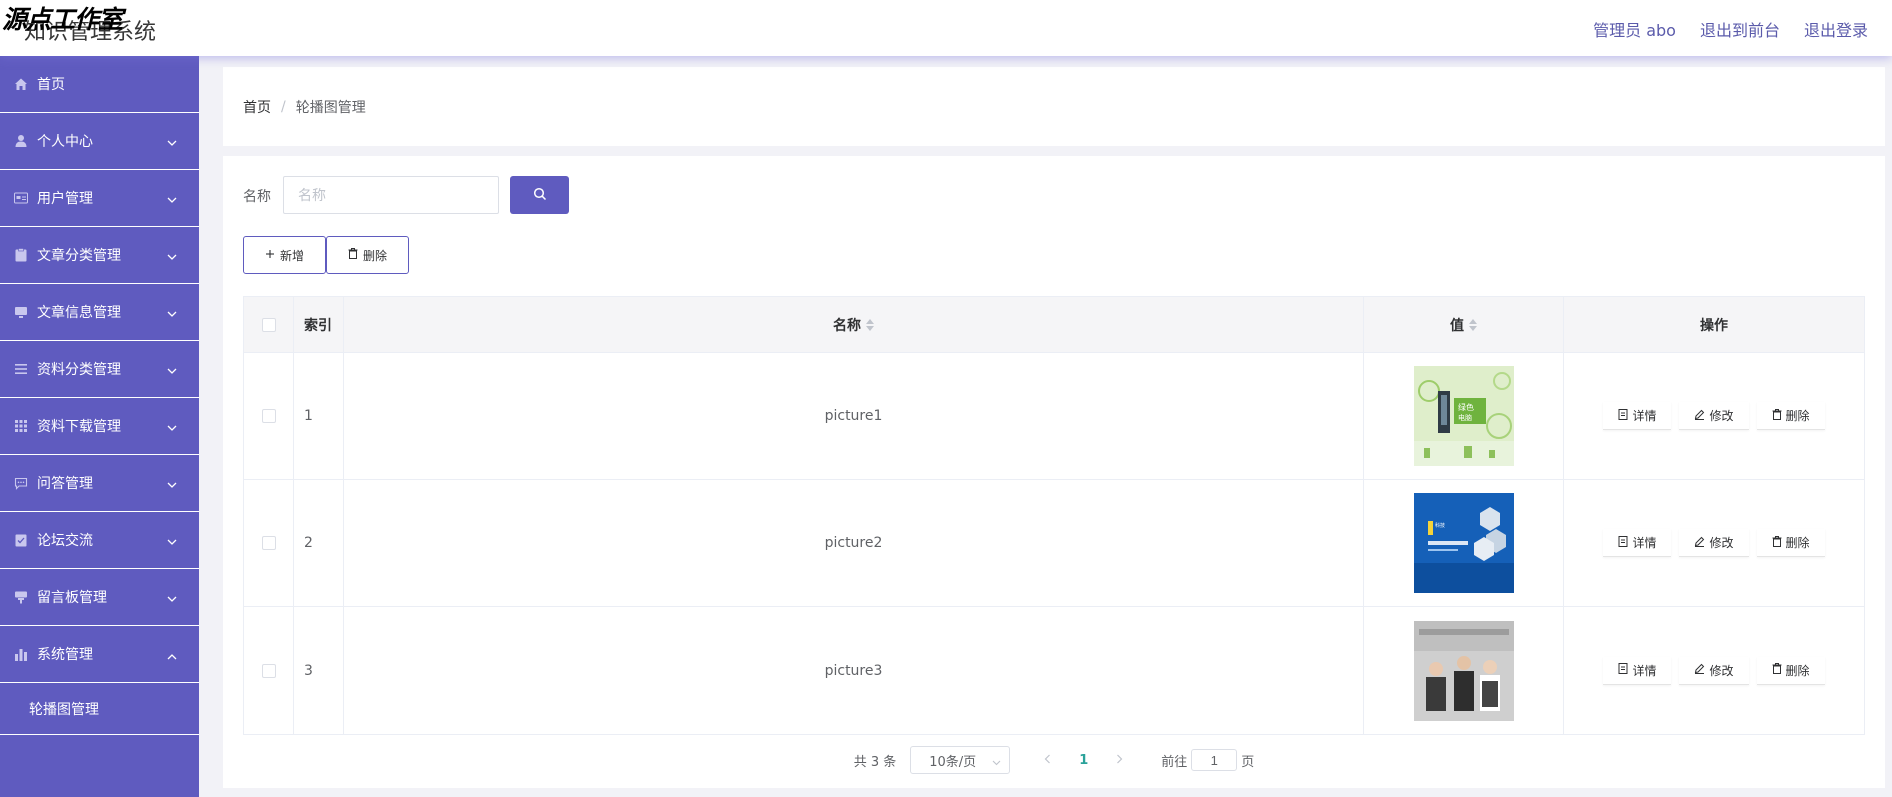 This screenshot has height=797, width=1892. What do you see at coordinates (1083, 760) in the screenshot?
I see `page-number-current: 1` at bounding box center [1083, 760].